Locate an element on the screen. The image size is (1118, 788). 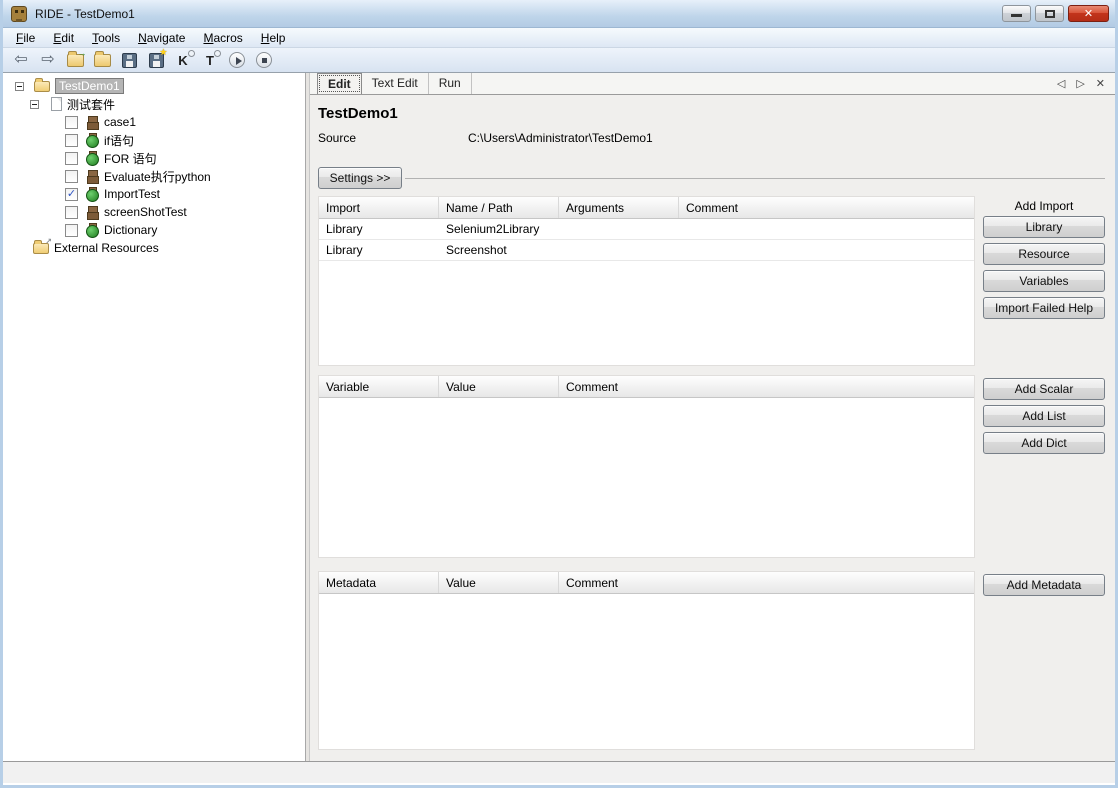
cell-import-name: Screenshot is located at coordinates (499, 250).